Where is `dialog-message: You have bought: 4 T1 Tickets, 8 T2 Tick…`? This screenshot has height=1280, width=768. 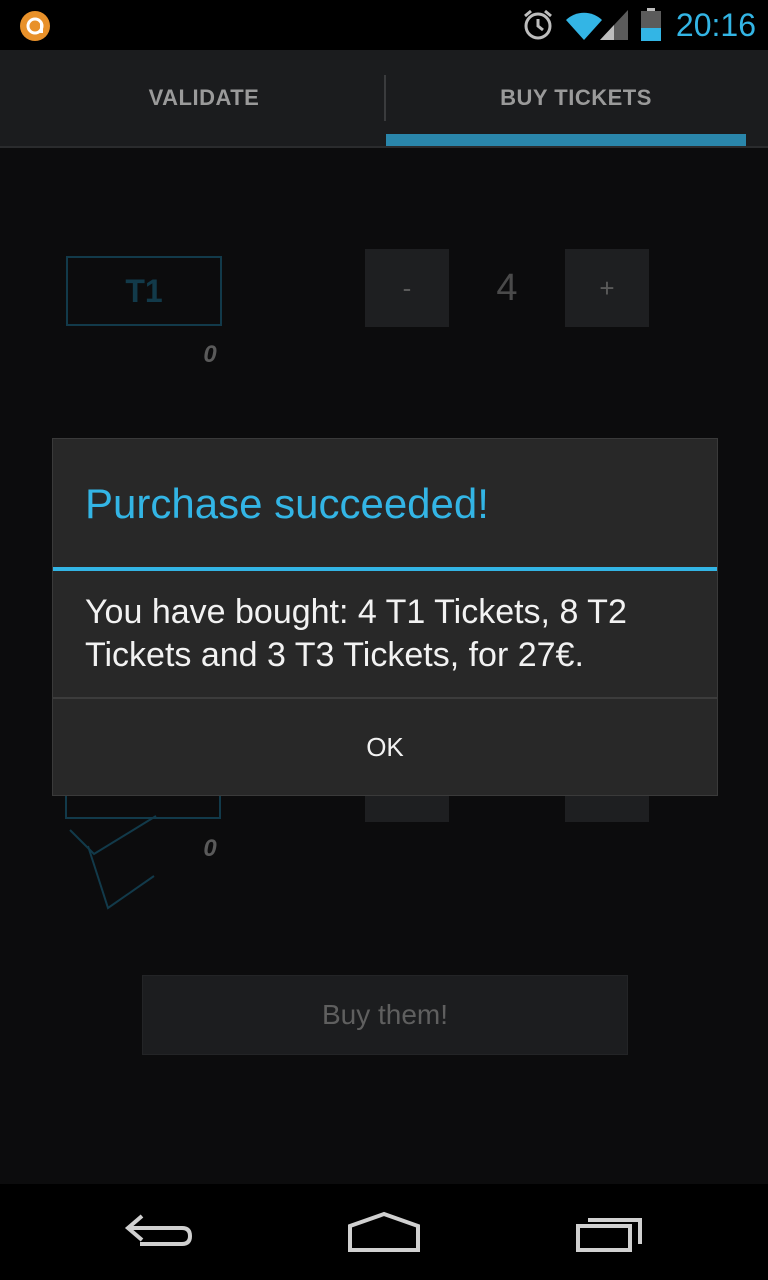 dialog-message: You have bought: 4 T1 Tickets, 8 T2 Tick… is located at coordinates (356, 633).